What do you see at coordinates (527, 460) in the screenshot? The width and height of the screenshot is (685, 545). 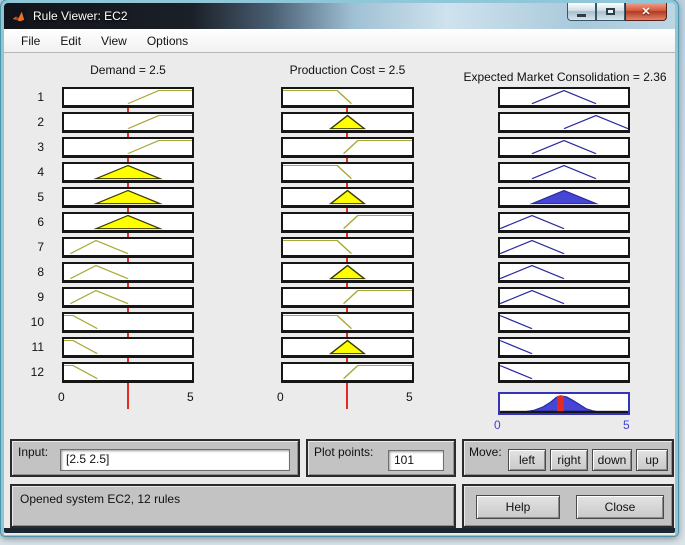 I see `move-left-button: left` at bounding box center [527, 460].